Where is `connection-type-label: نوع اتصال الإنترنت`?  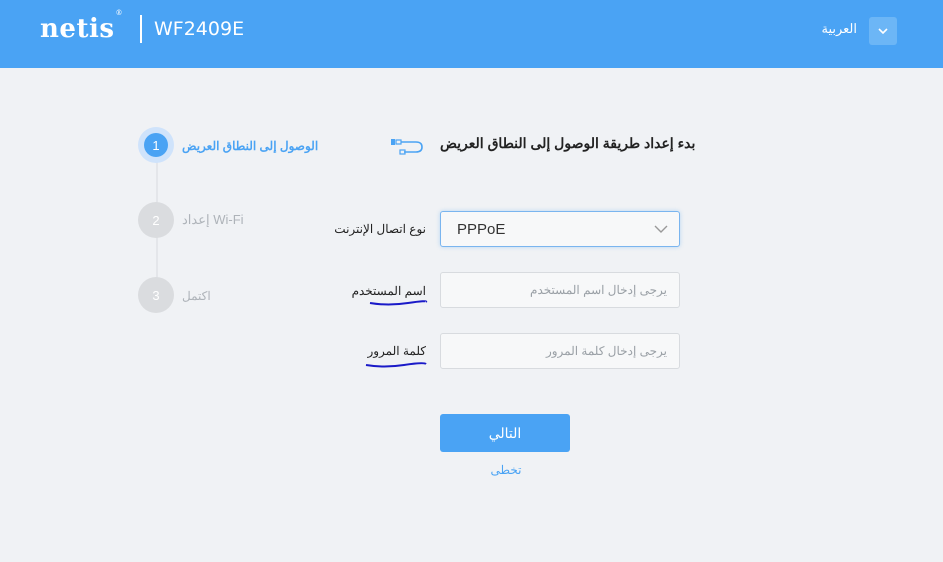
connection-type-label: نوع اتصال الإنترنت is located at coordinates (380, 229).